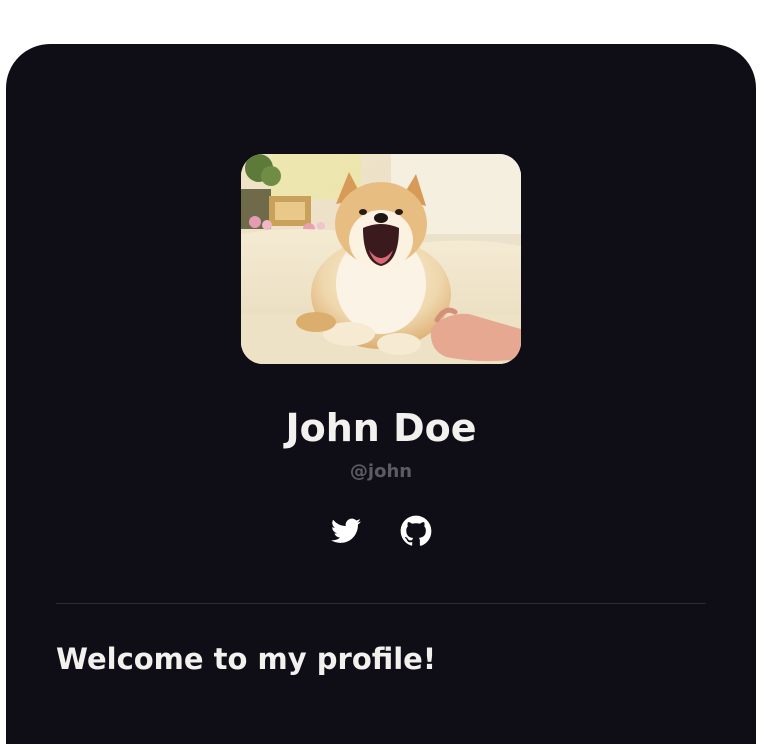 The image size is (763, 744). I want to click on twitter-icon, so click(346, 530).